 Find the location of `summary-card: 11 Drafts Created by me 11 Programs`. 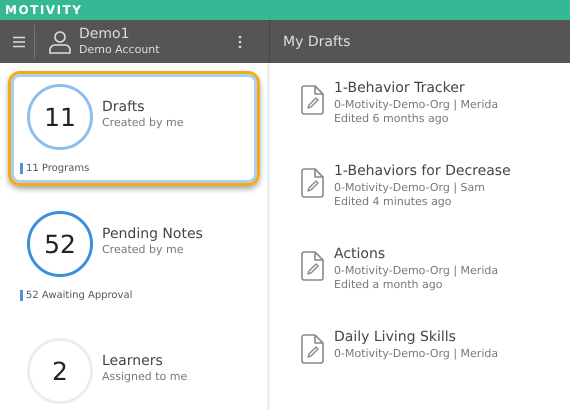

summary-card: 11 Drafts Created by me 11 Programs is located at coordinates (134, 128).